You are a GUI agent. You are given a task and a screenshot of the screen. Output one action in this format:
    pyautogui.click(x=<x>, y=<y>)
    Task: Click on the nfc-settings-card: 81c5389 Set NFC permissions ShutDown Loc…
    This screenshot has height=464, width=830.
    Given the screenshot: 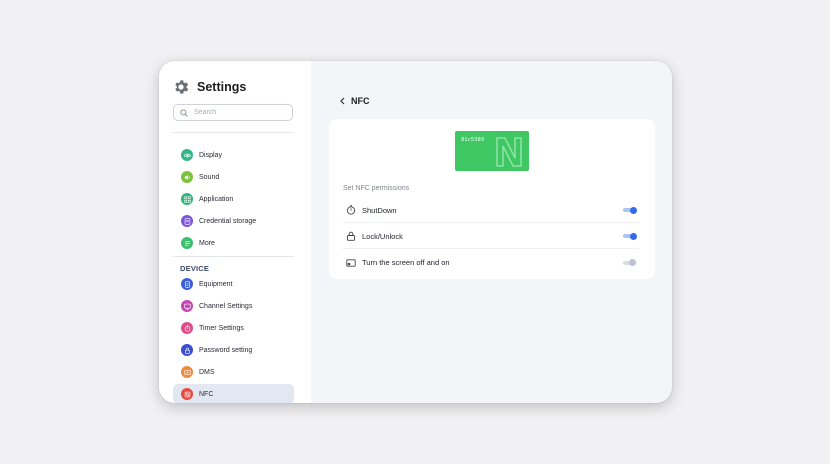 What is the action you would take?
    pyautogui.click(x=492, y=199)
    